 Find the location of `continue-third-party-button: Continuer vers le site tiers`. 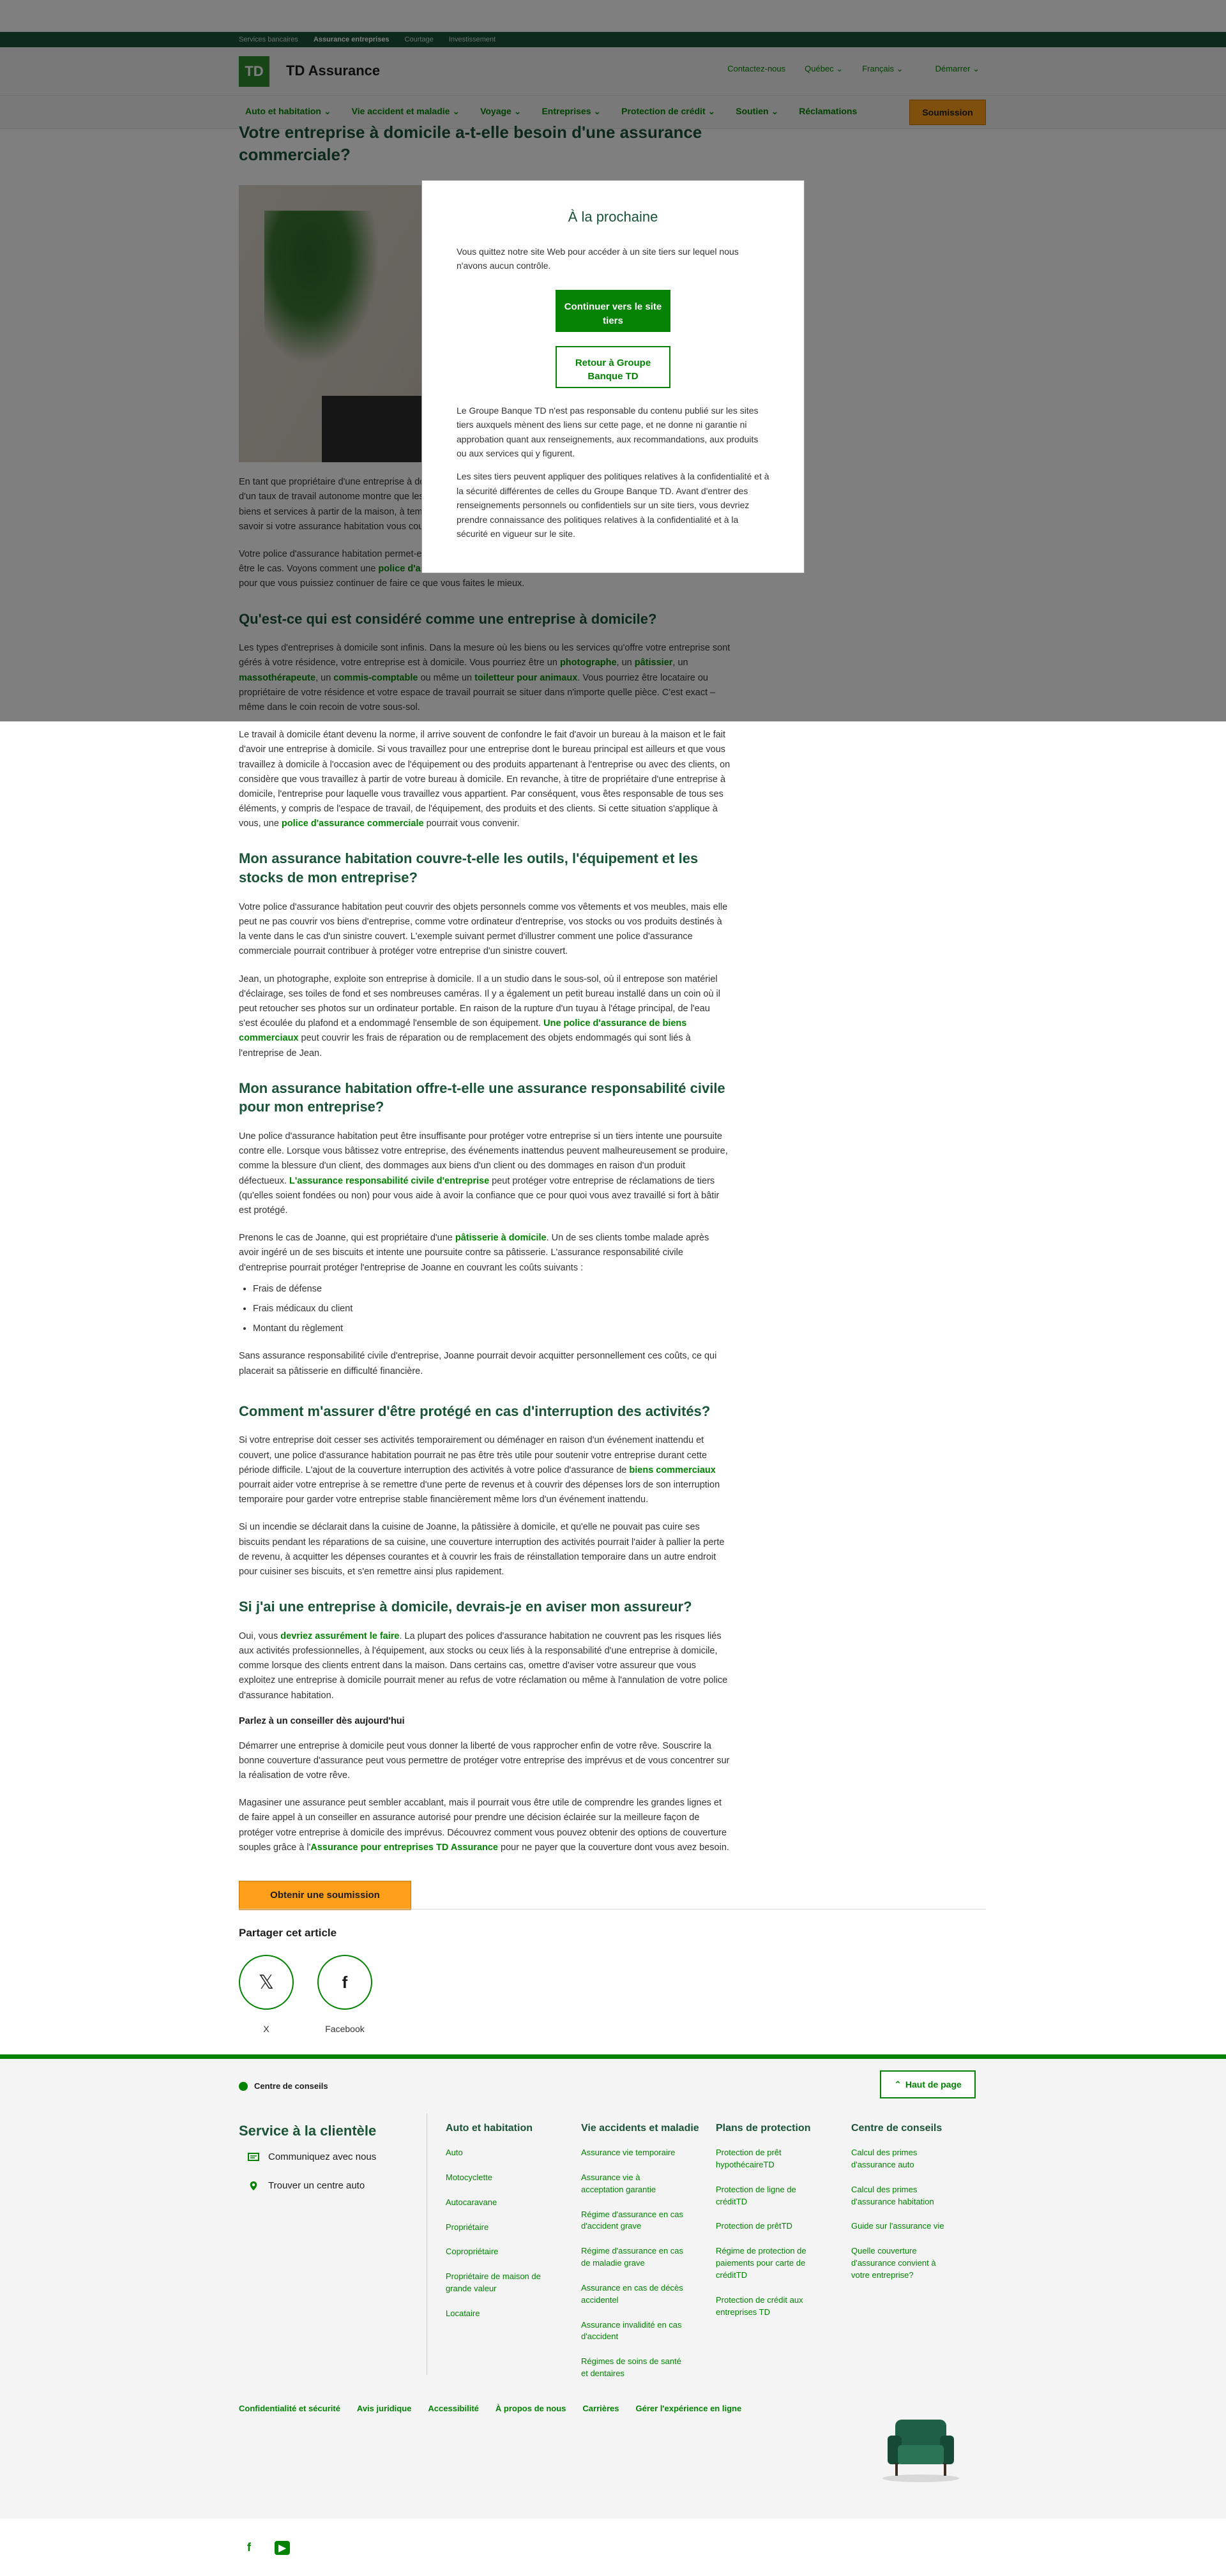

continue-third-party-button: Continuer vers le site tiers is located at coordinates (613, 310).